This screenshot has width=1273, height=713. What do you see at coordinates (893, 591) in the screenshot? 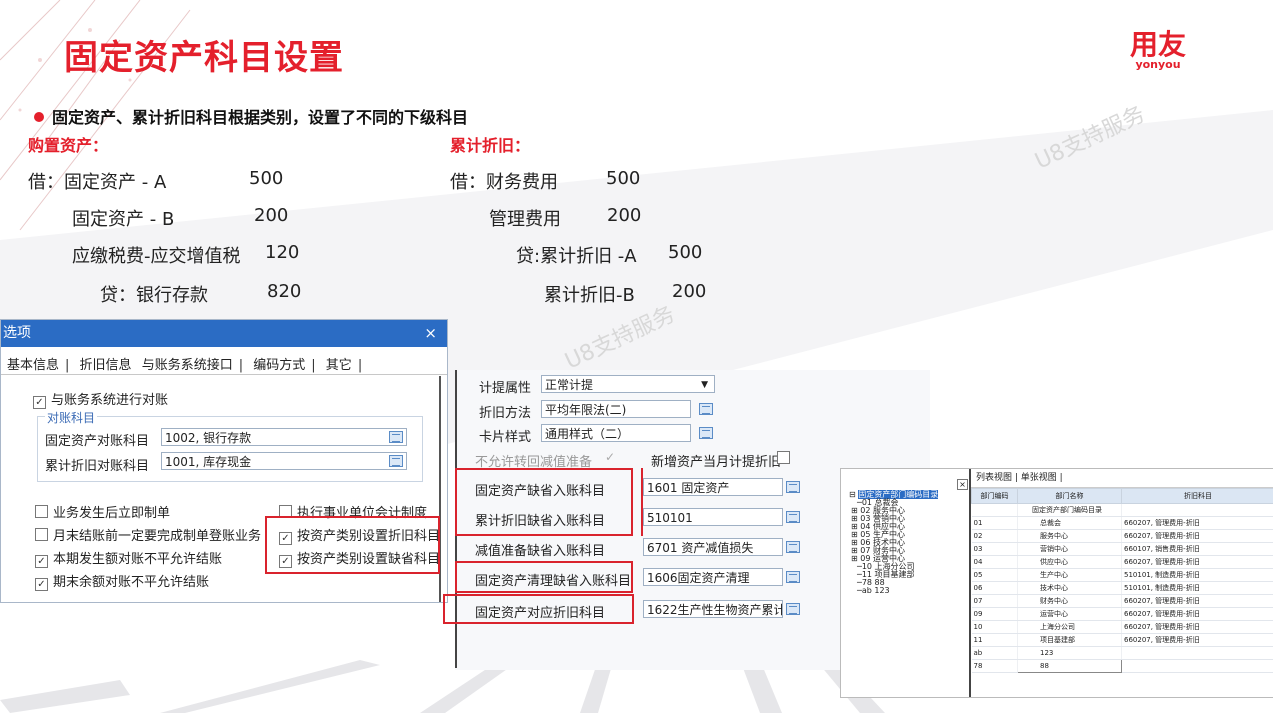
I see `tree-node: ─ab 123` at bounding box center [893, 591].